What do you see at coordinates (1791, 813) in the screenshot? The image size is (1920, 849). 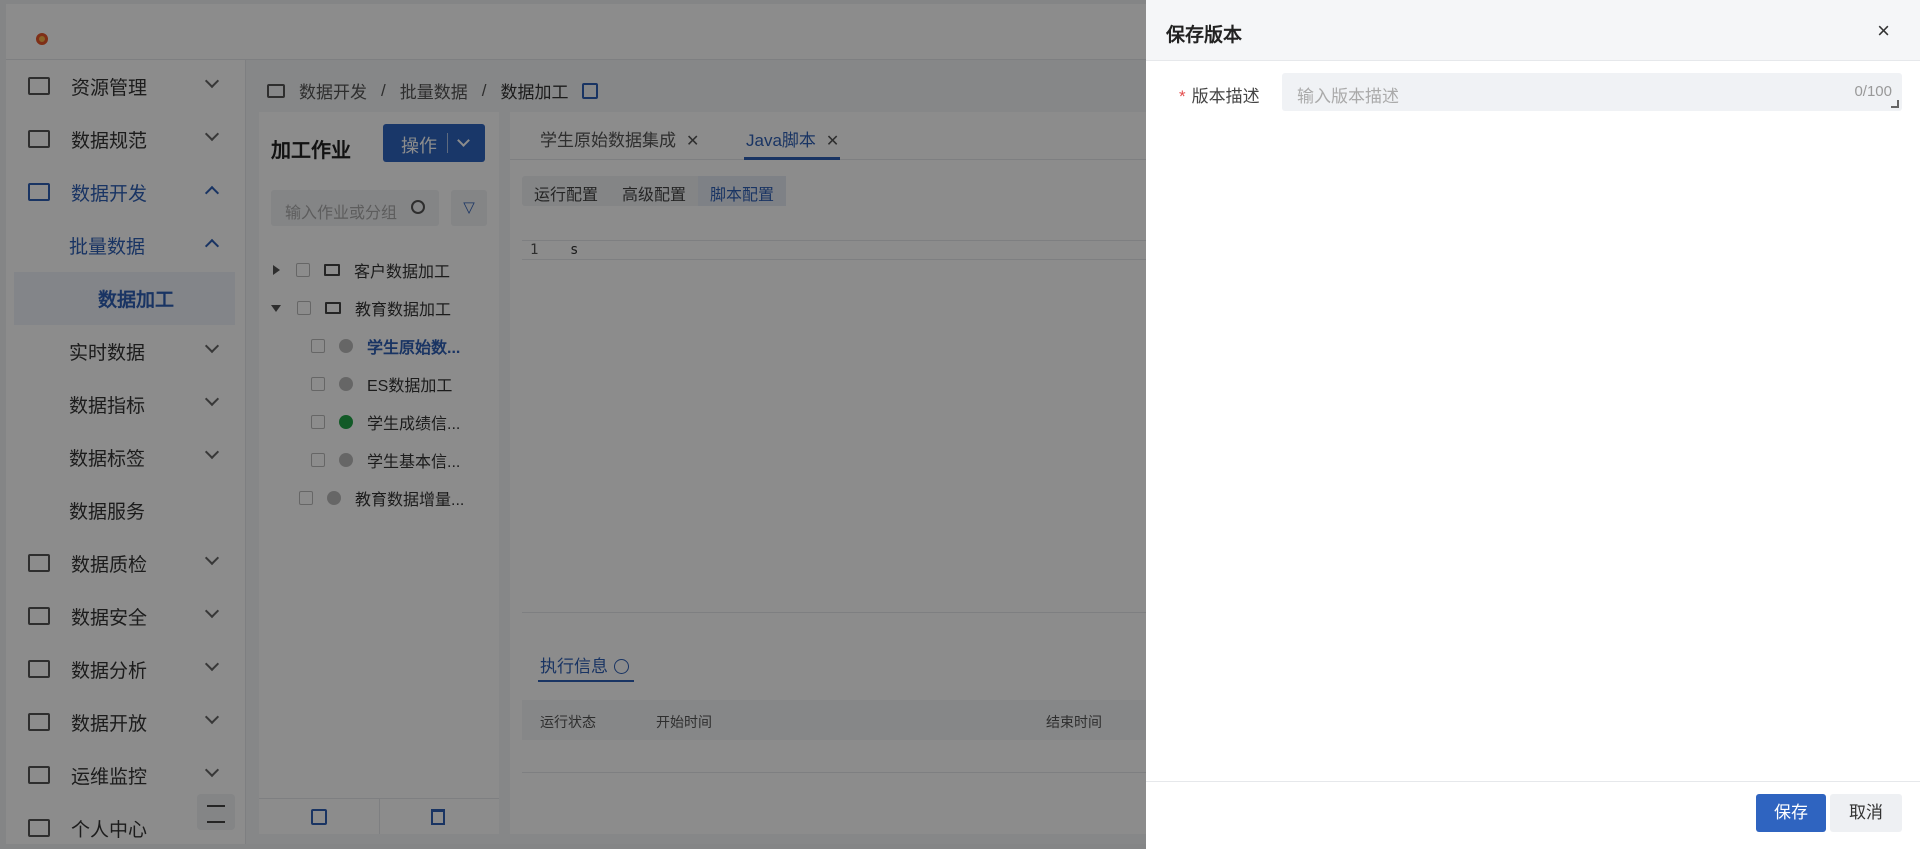 I see `save-button: 保存` at bounding box center [1791, 813].